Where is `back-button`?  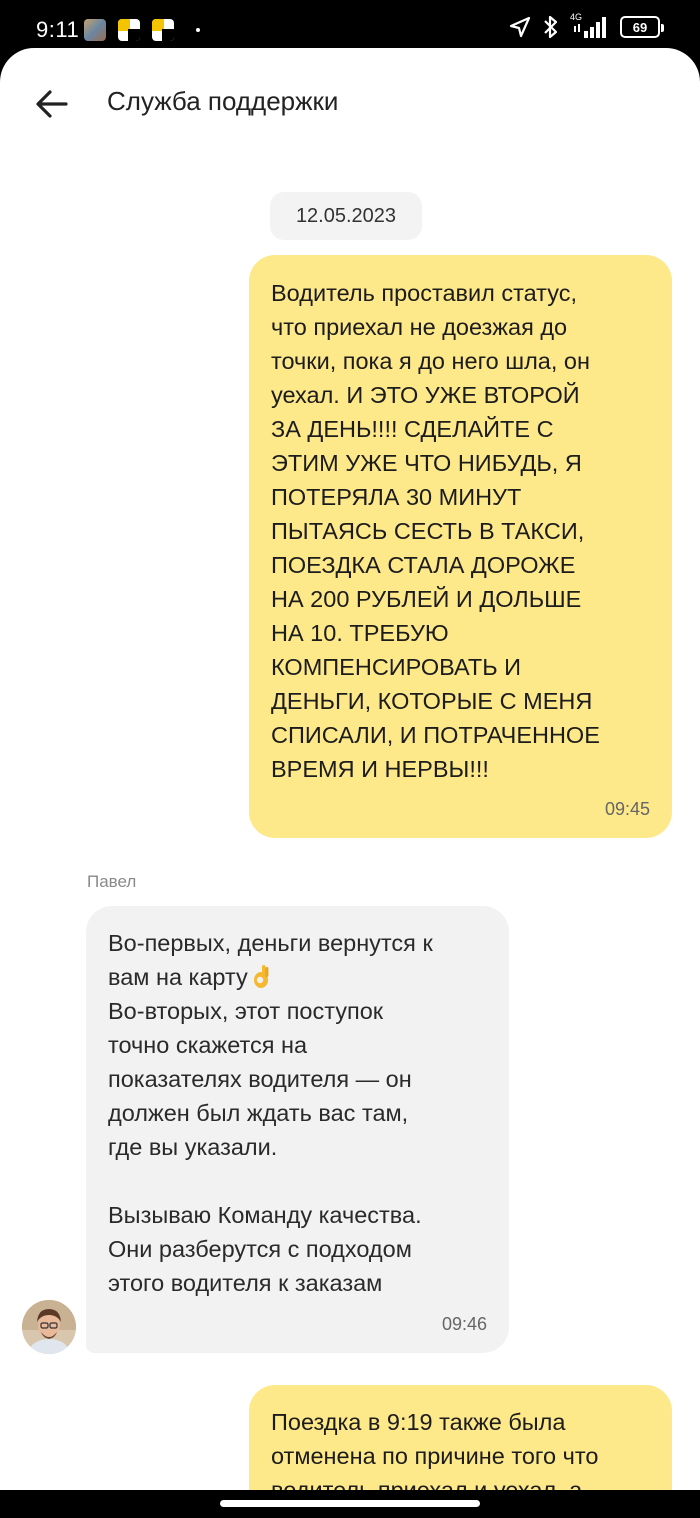 back-button is located at coordinates (52, 104).